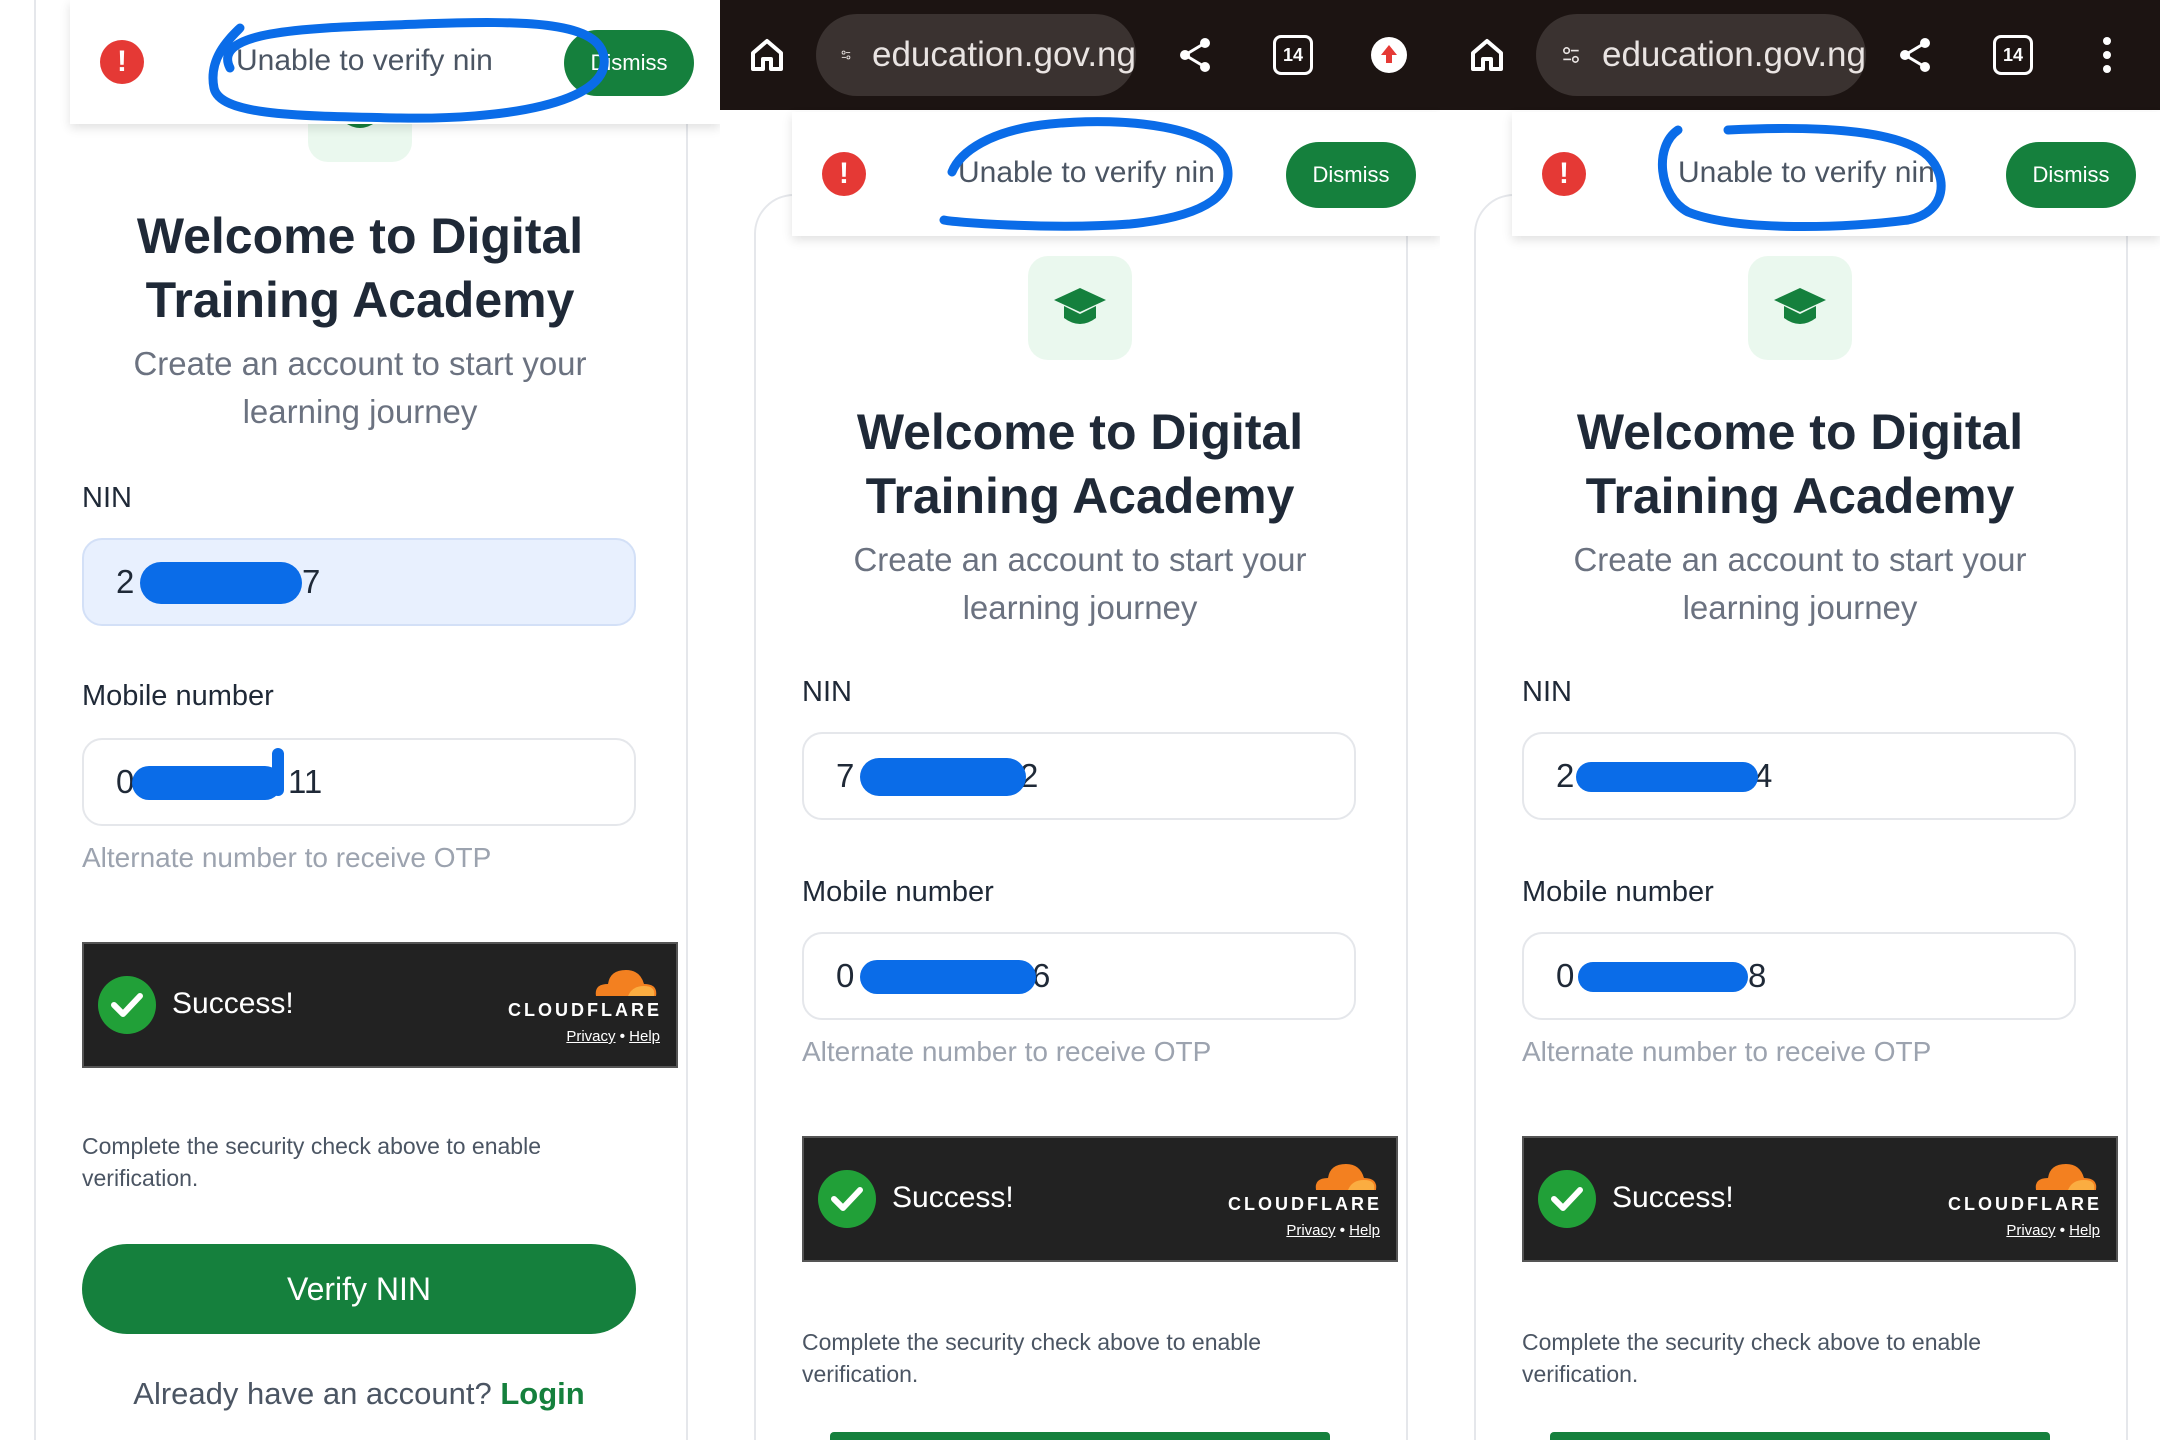 This screenshot has height=1440, width=2160. Describe the element at coordinates (542, 1393) in the screenshot. I see `login-link: Login` at that location.